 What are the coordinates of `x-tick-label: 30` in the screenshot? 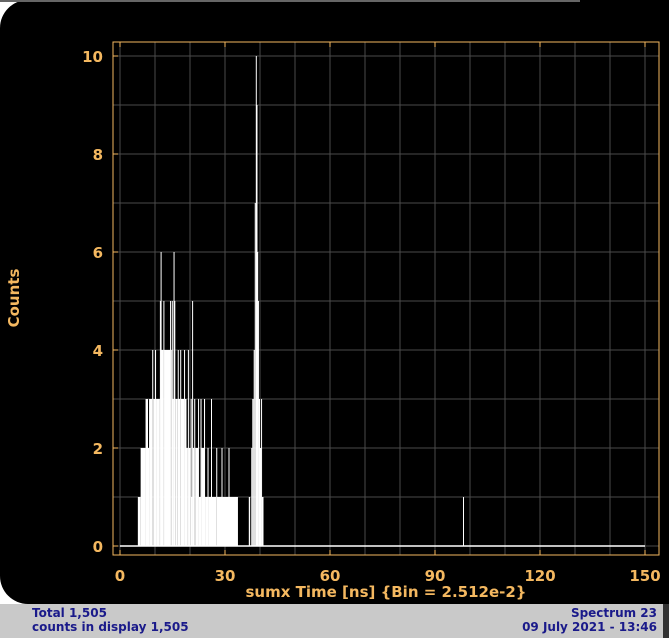 It's located at (225, 576).